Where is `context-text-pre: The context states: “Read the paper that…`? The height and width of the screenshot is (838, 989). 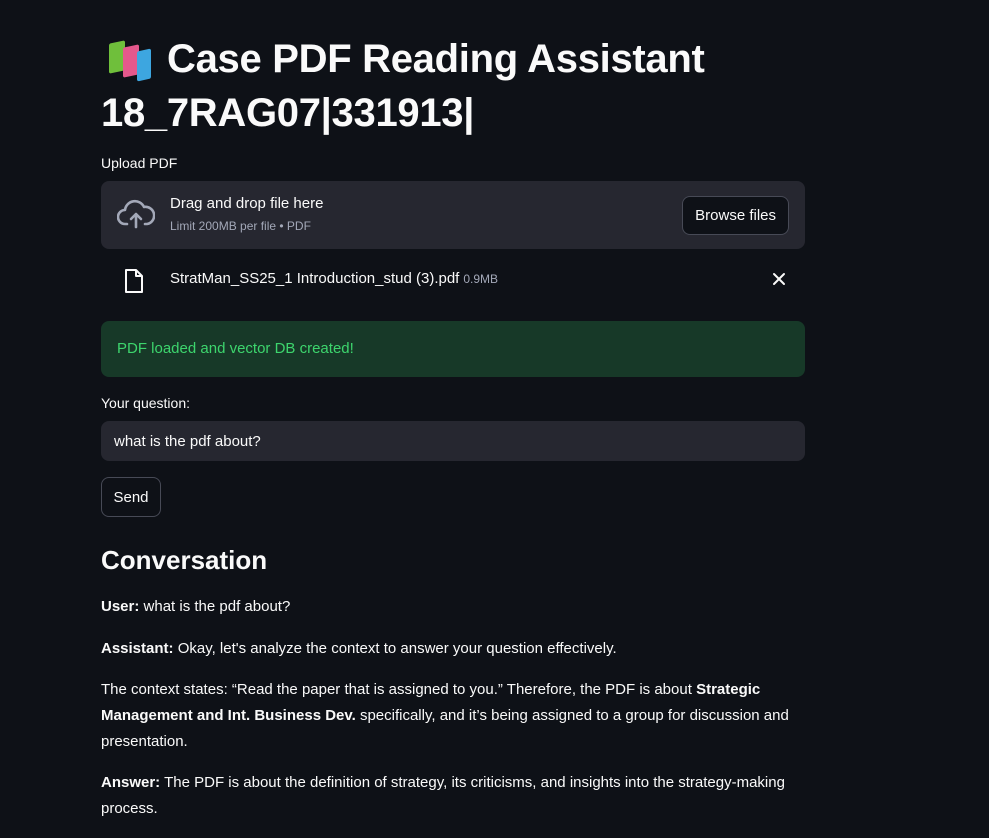 context-text-pre: The context states: “Read the paper that… is located at coordinates (399, 689).